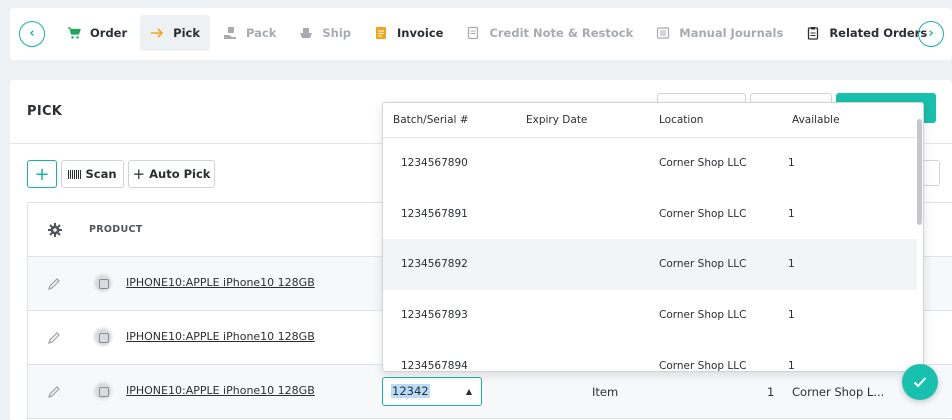 Image resolution: width=952 pixels, height=420 pixels. I want to click on quantity-value: 1, so click(771, 392).